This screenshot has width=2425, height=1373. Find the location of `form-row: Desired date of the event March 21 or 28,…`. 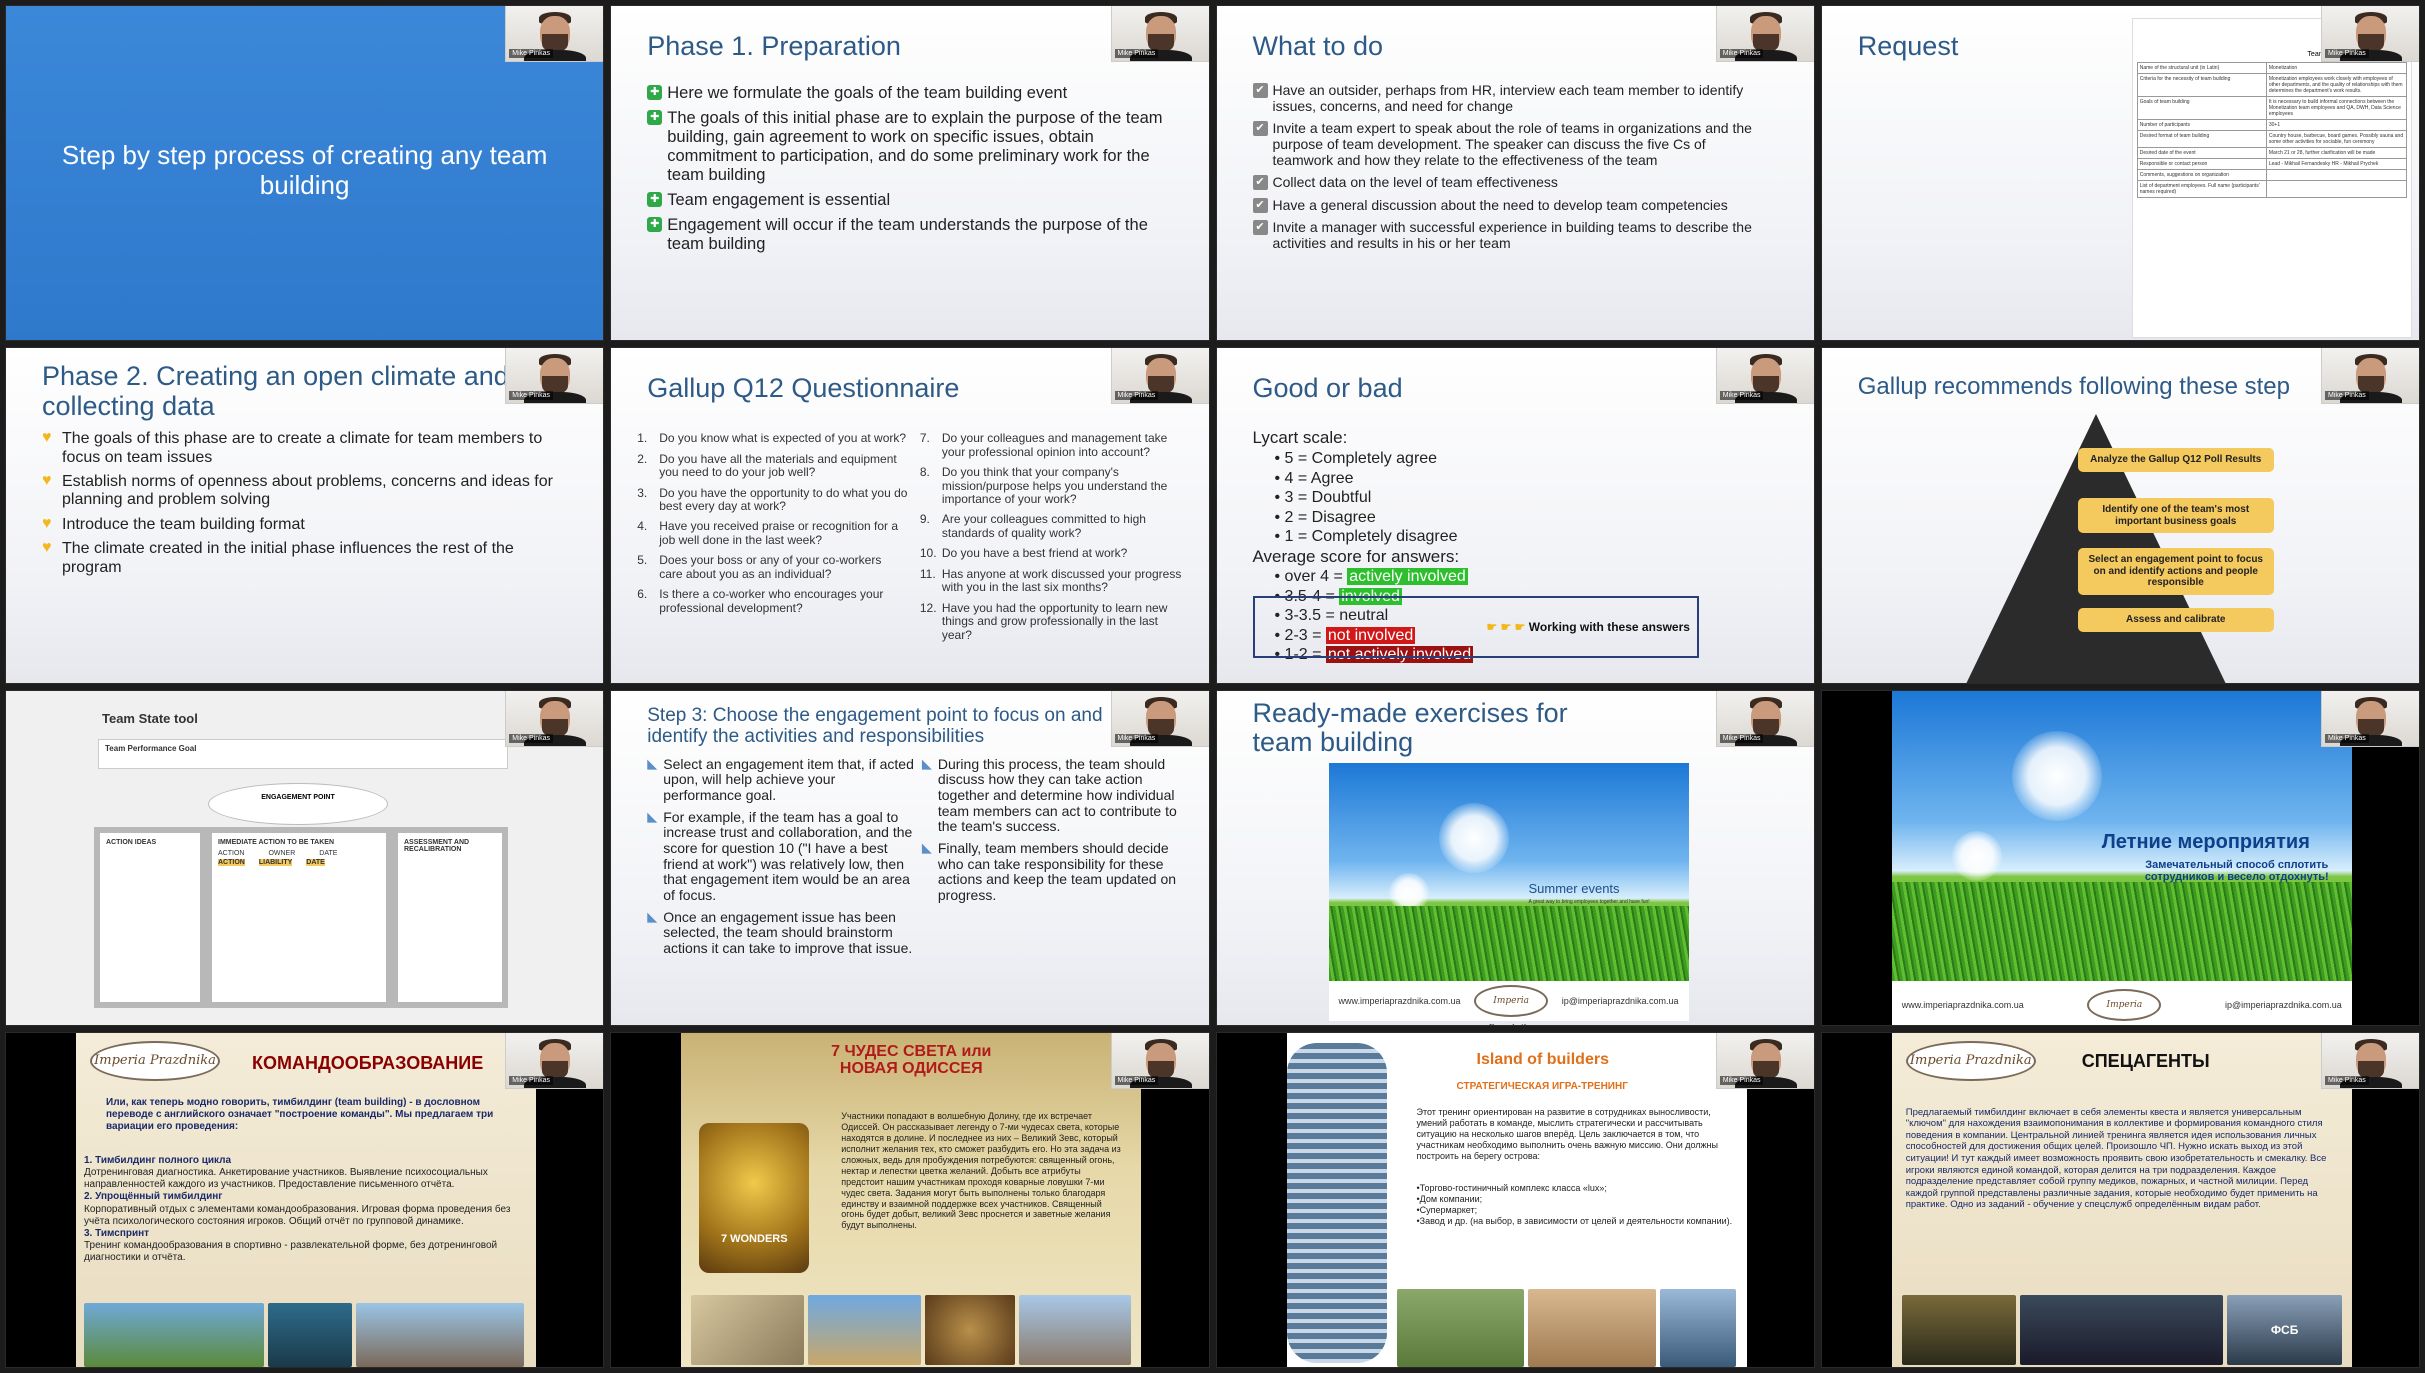

form-row: Desired date of the event March 21 or 28,… is located at coordinates (2271, 153).